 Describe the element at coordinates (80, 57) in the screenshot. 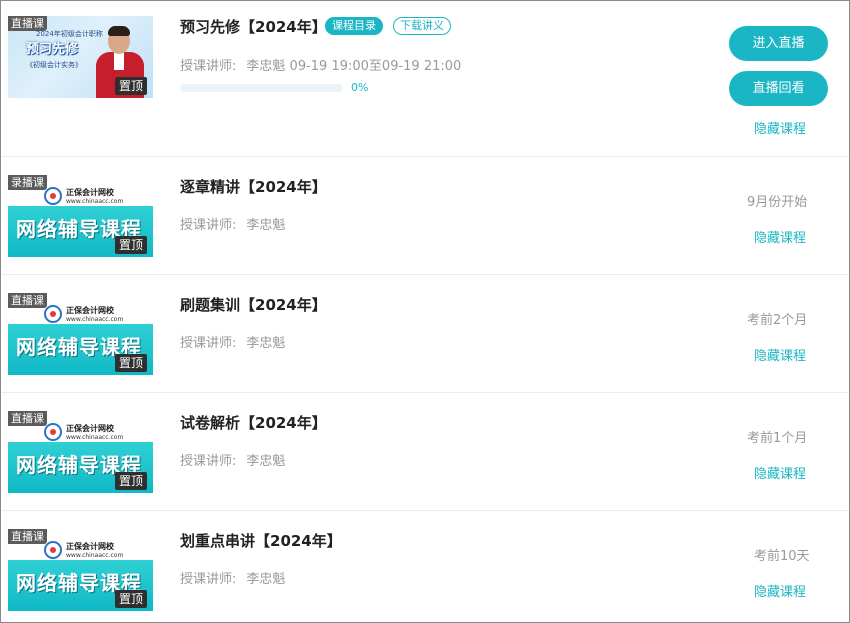

I see `course-thumbnail: 2024年初级会计职称 预习先修 《初级会计实务》 直播课 置顶` at that location.